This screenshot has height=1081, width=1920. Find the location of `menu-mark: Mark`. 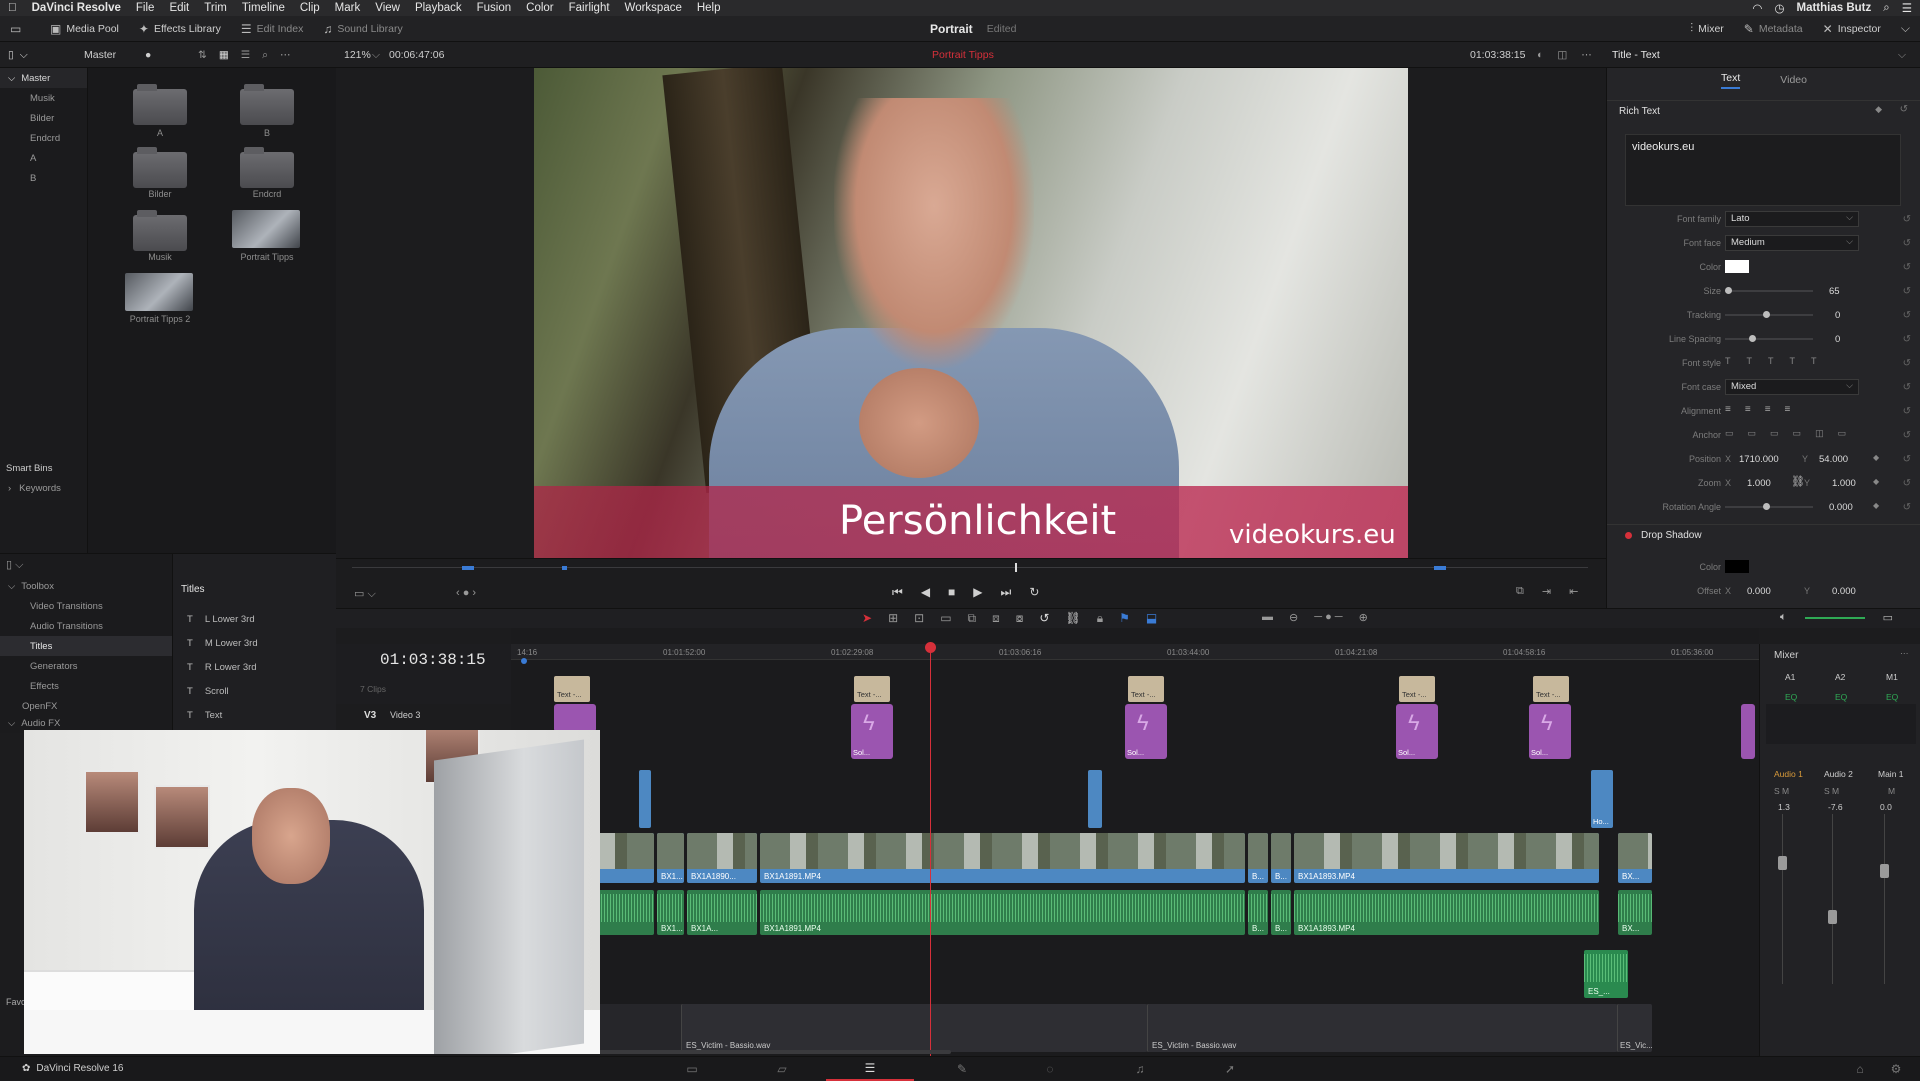

menu-mark: Mark is located at coordinates (348, 8).